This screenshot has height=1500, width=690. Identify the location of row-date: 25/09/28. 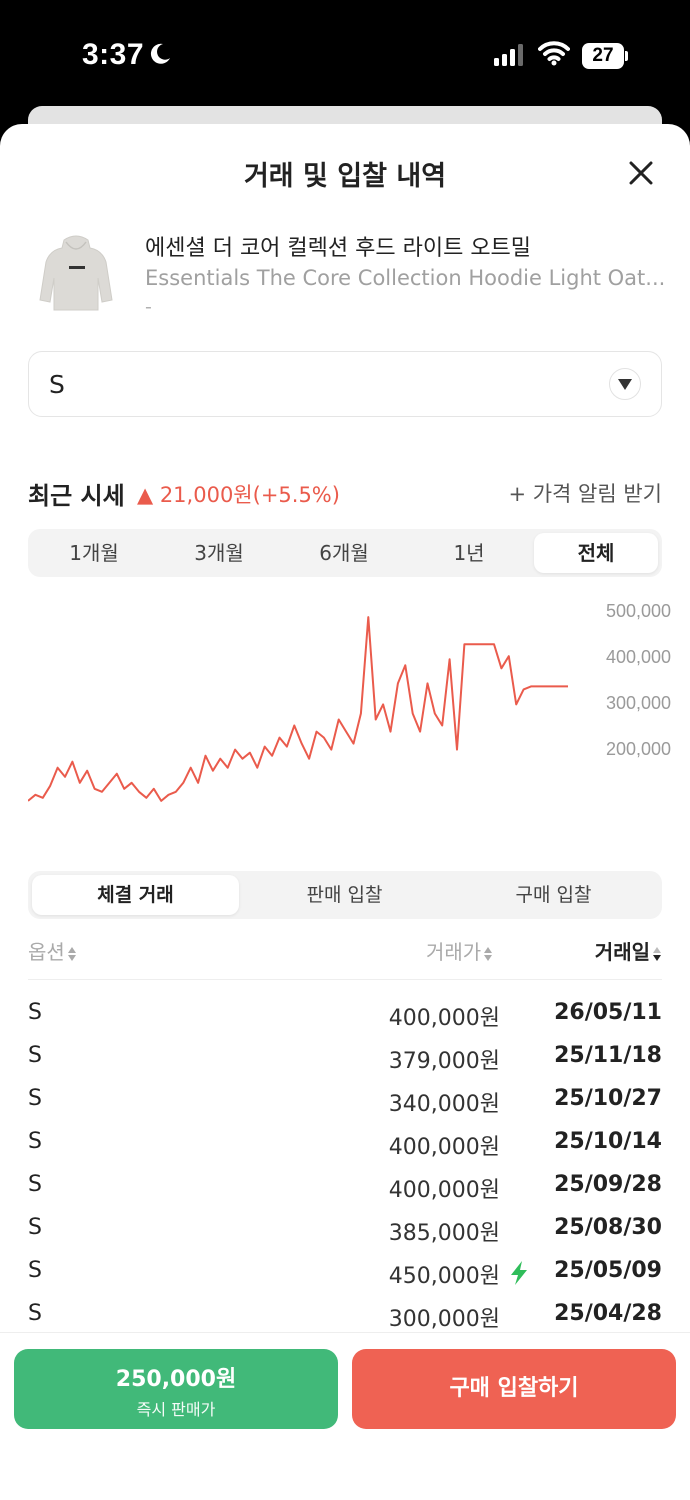
(608, 1184).